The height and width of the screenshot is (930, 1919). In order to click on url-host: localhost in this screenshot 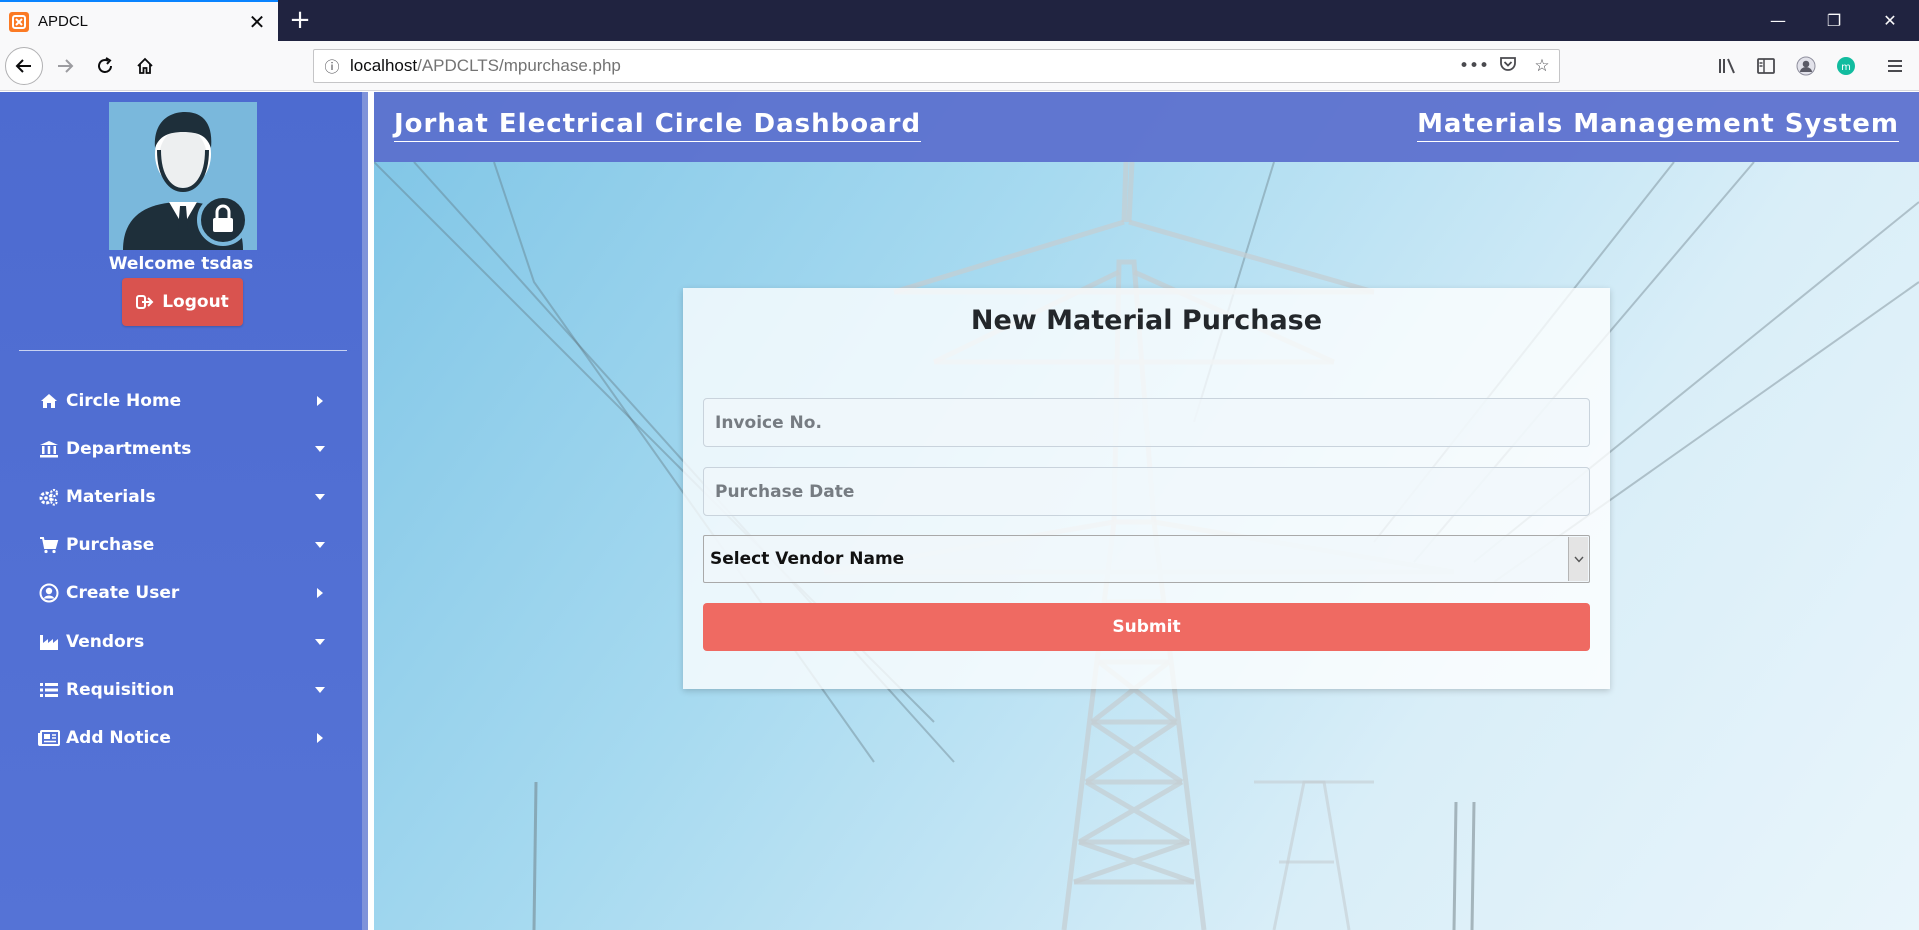, I will do `click(384, 65)`.